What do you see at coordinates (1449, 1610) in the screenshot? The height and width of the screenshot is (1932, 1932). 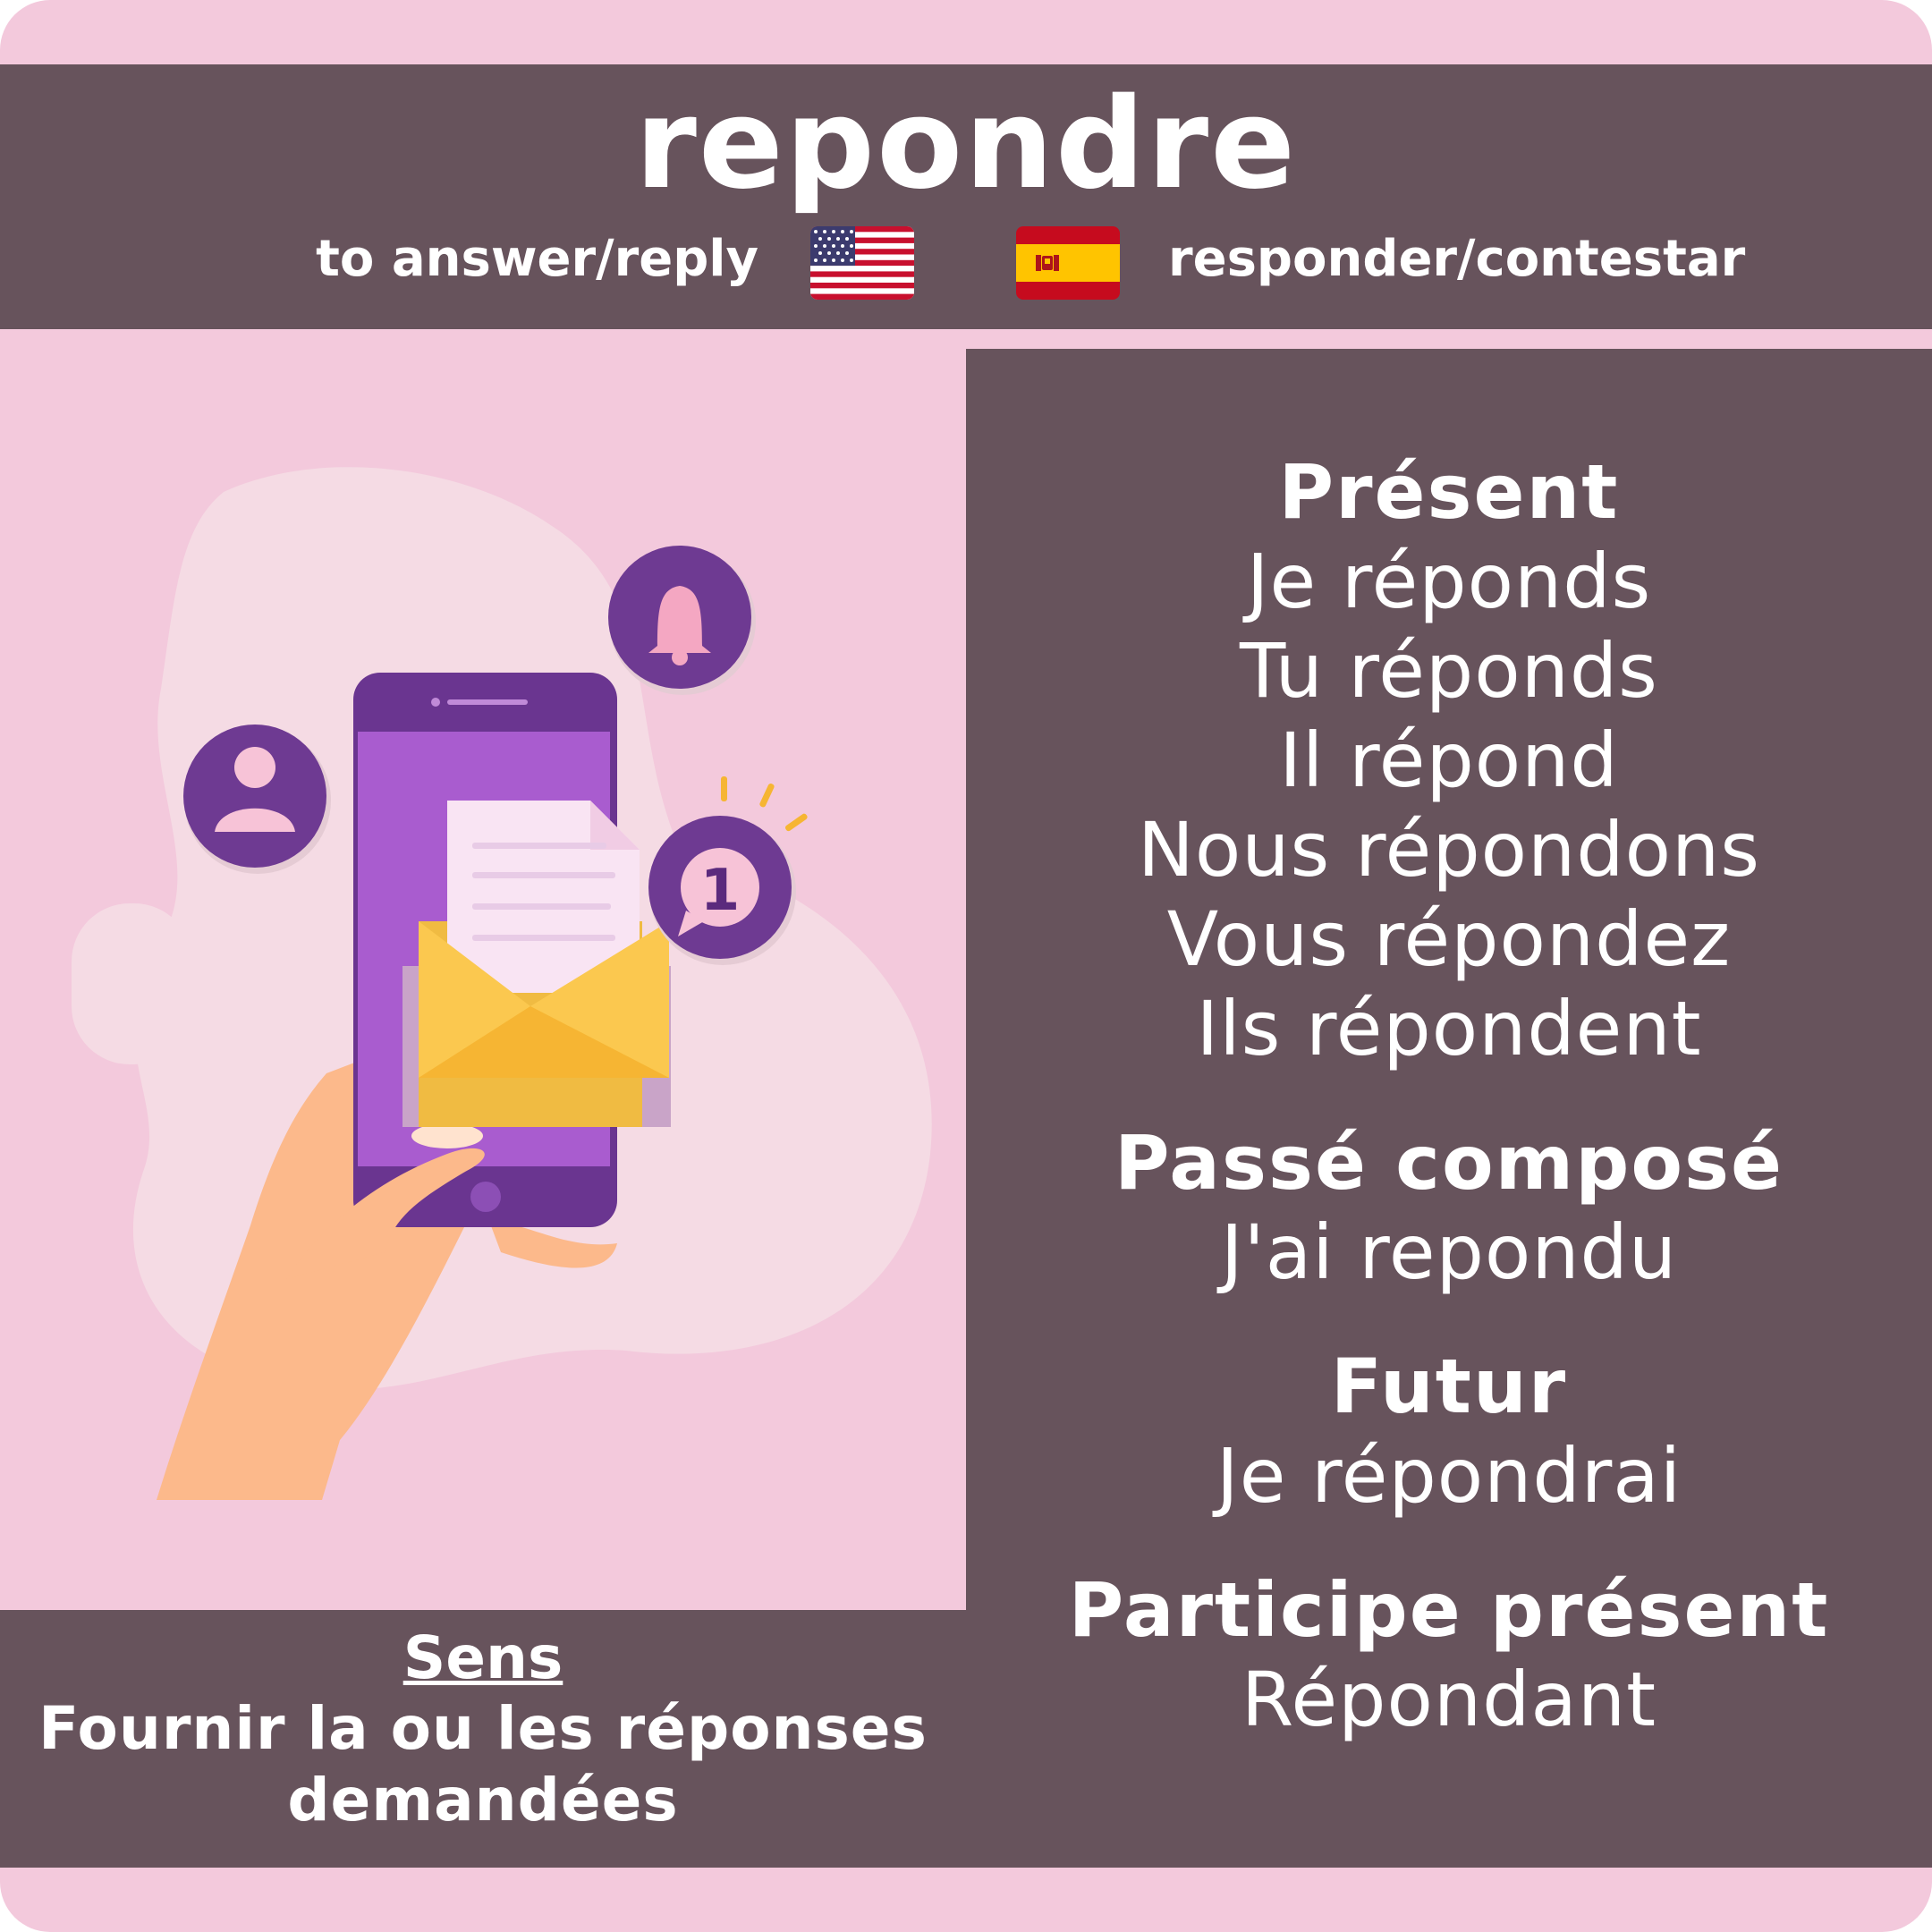 I see `participe-present-heading: Participe présent` at bounding box center [1449, 1610].